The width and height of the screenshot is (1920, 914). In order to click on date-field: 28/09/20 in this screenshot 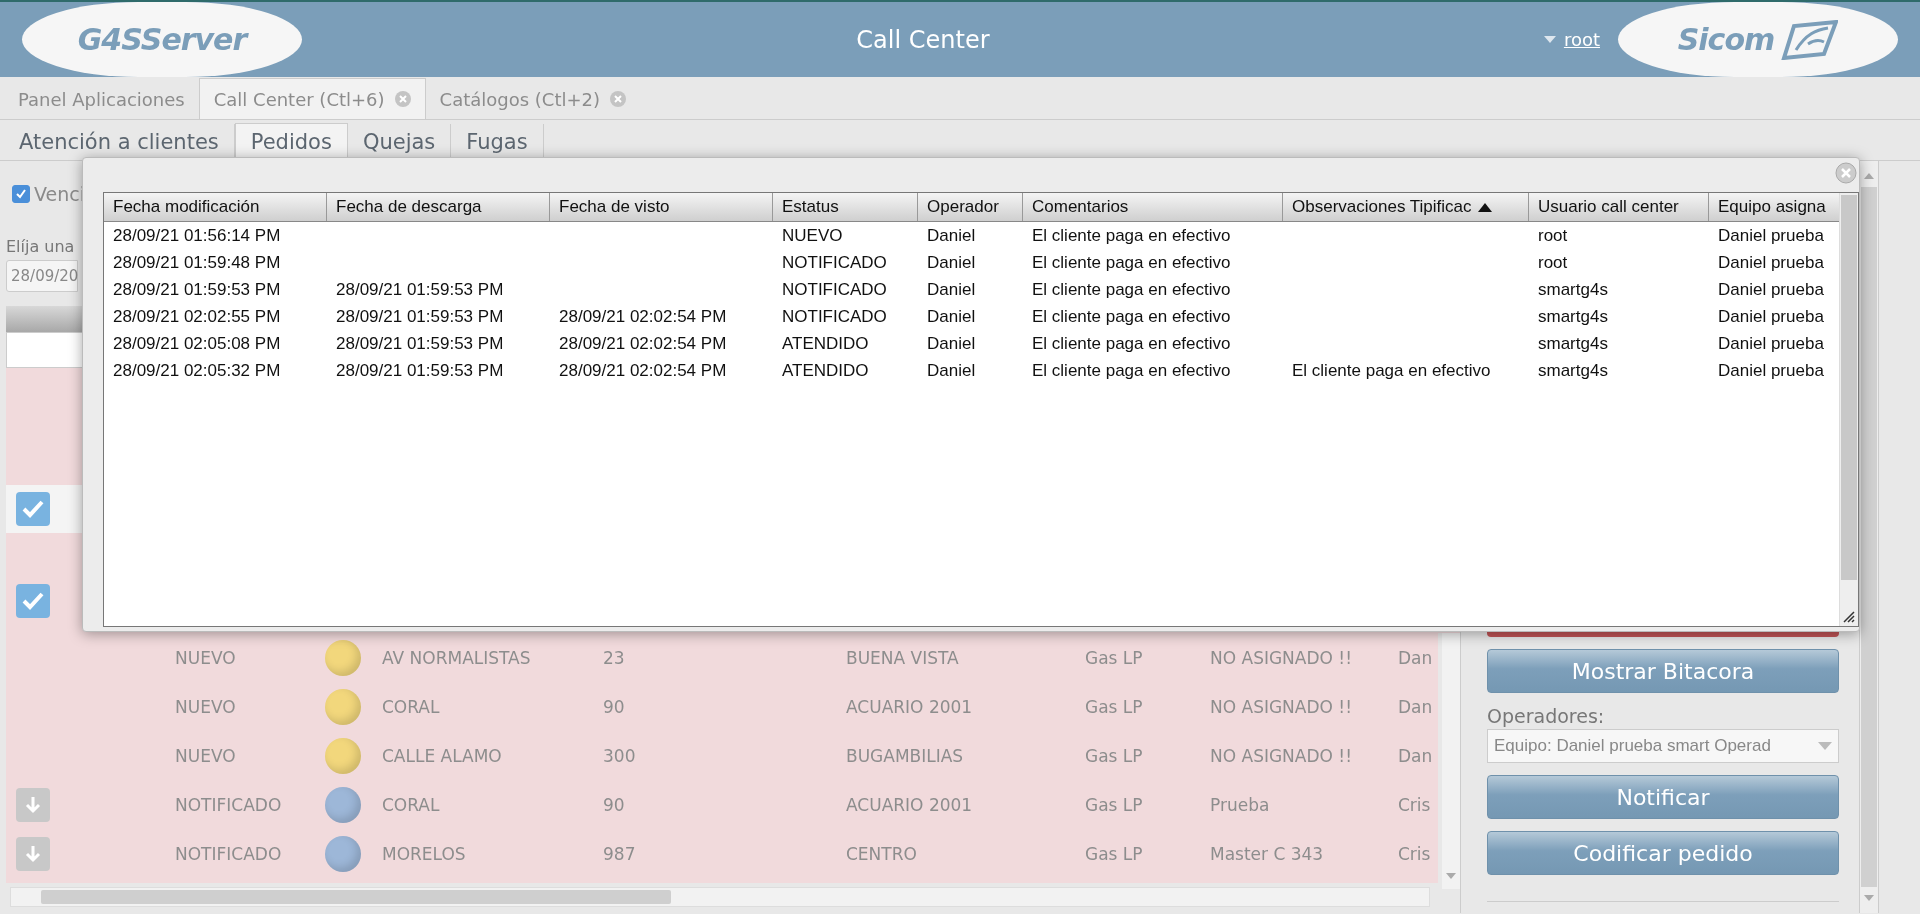, I will do `click(42, 276)`.